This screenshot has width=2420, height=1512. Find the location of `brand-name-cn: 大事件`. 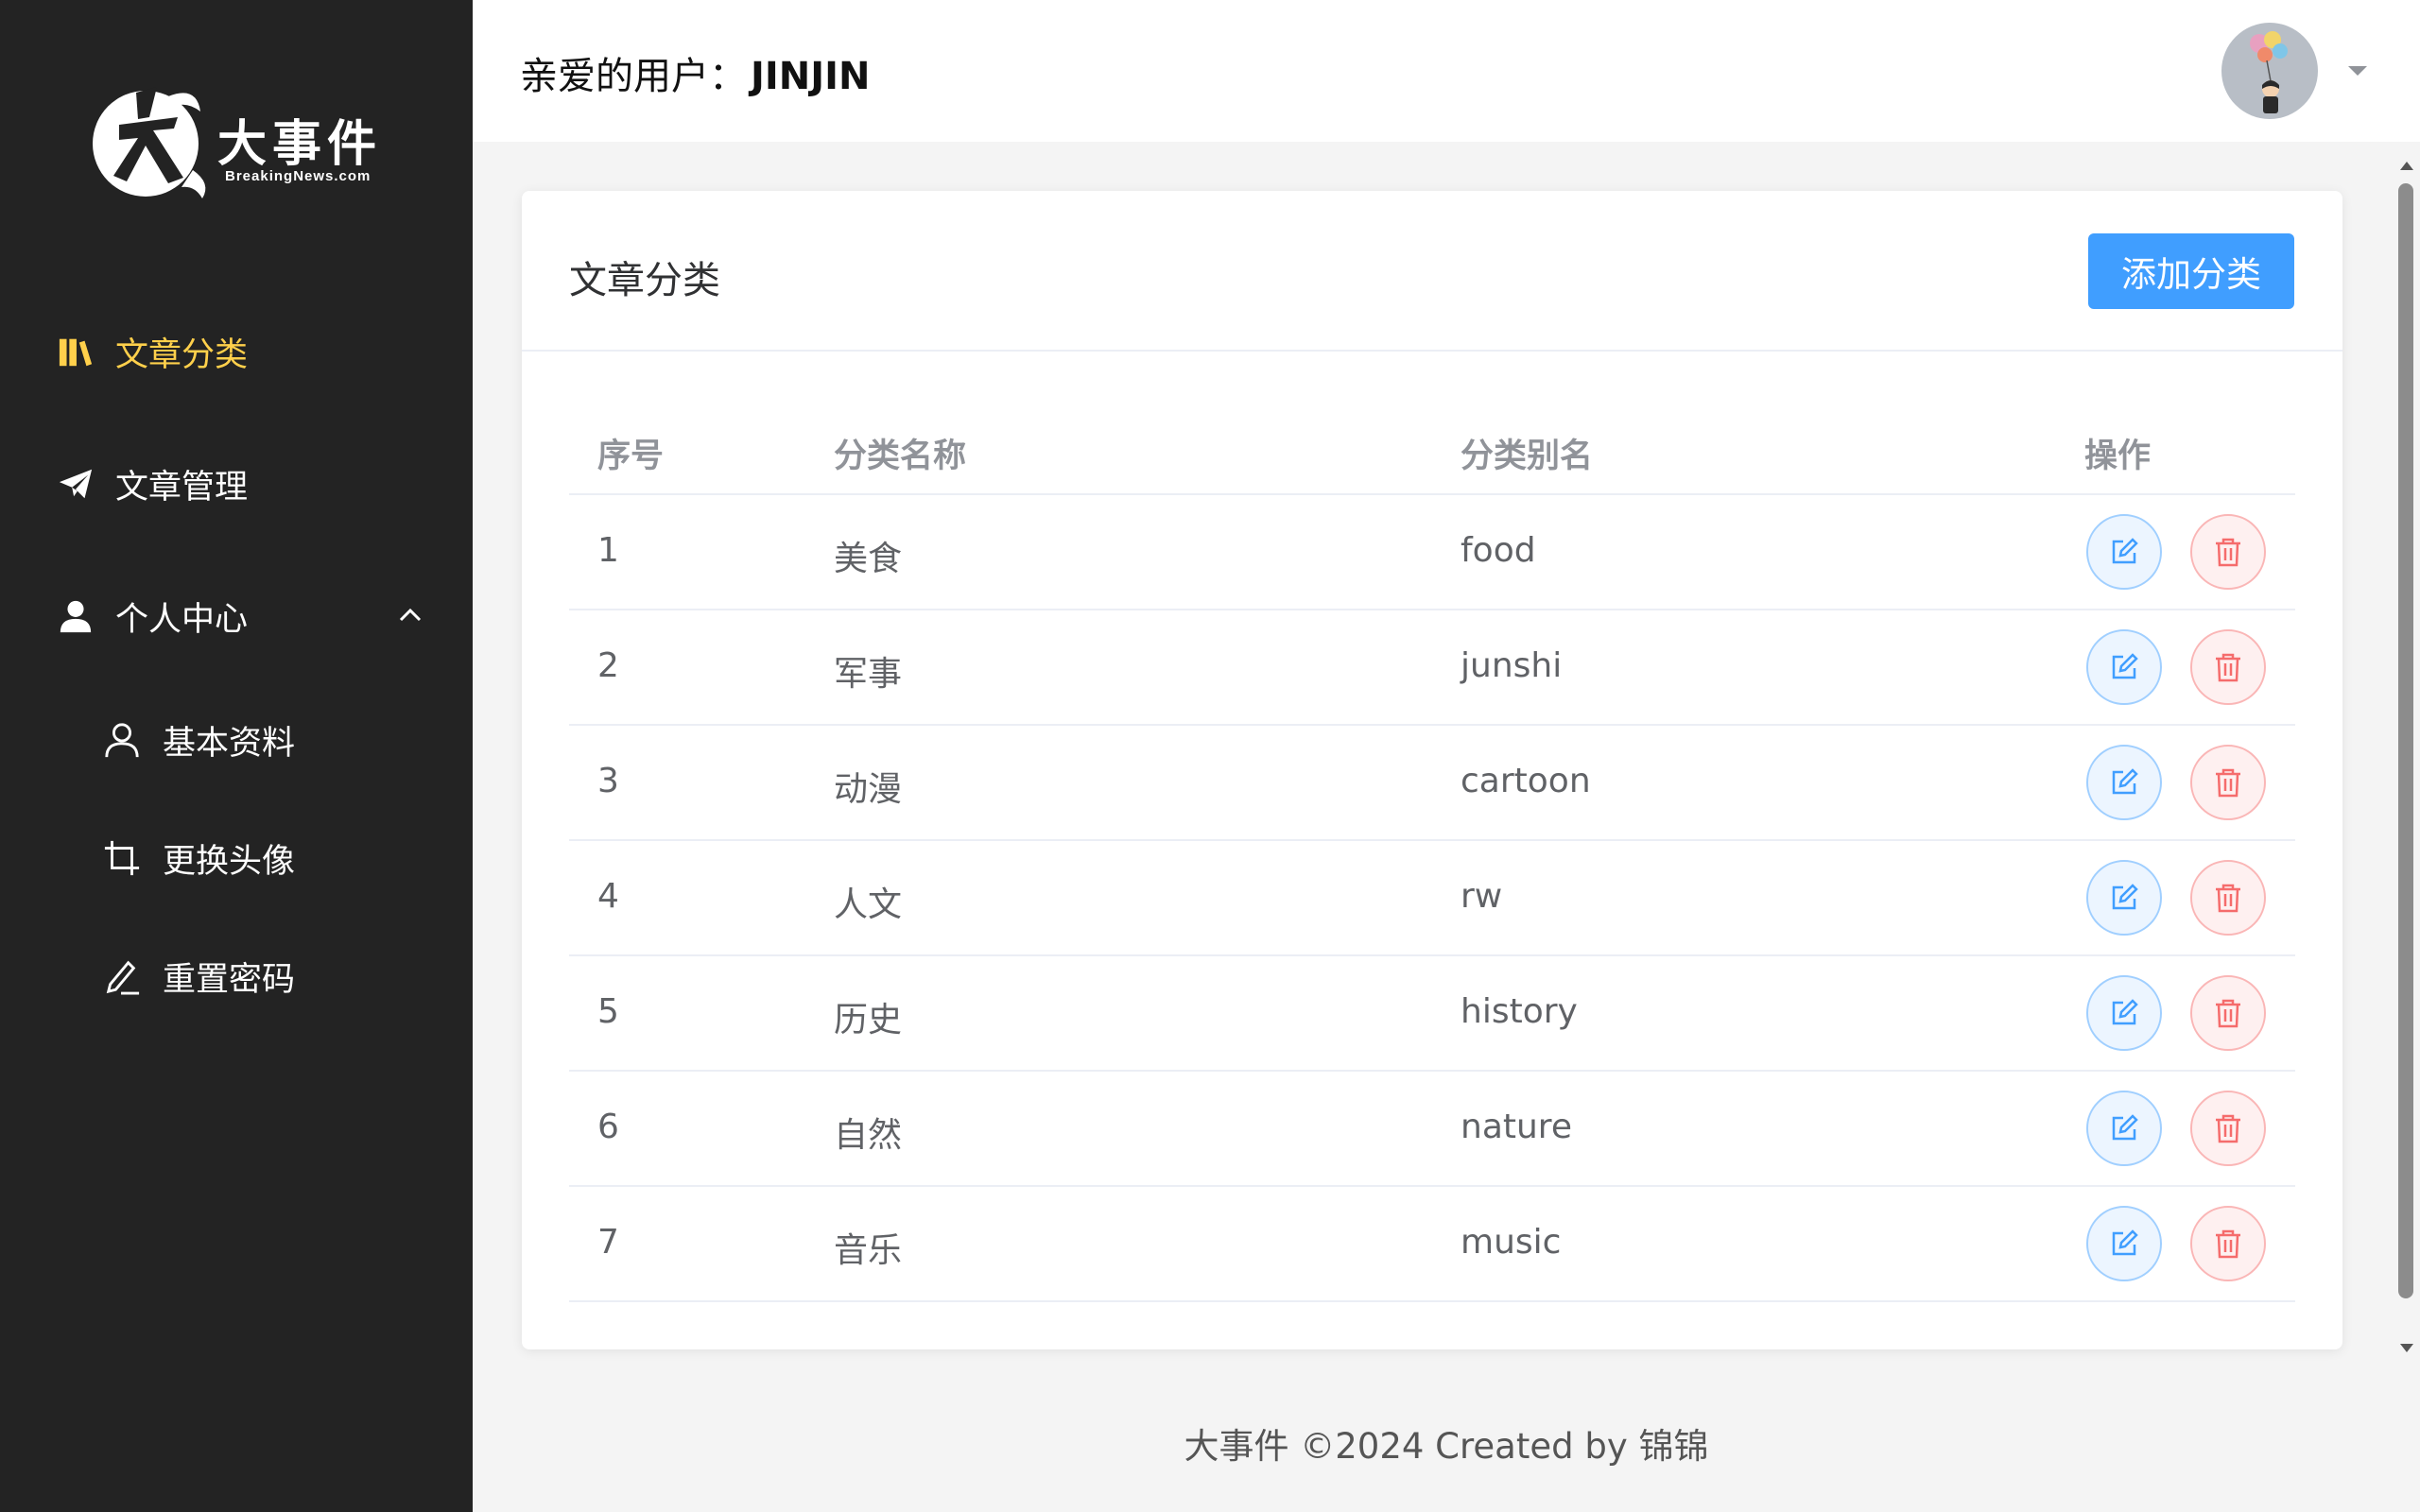

brand-name-cn: 大事件 is located at coordinates (300, 144).